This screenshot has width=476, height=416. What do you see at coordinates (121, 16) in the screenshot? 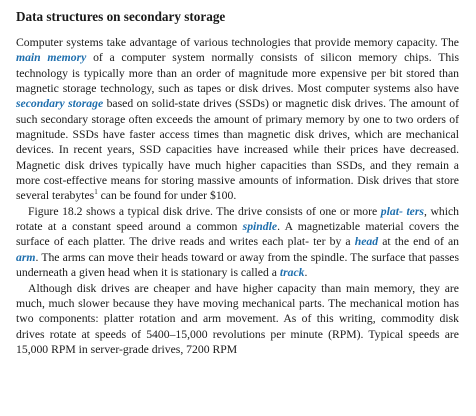
I see `section-title: Data structures on secondary storage` at bounding box center [121, 16].